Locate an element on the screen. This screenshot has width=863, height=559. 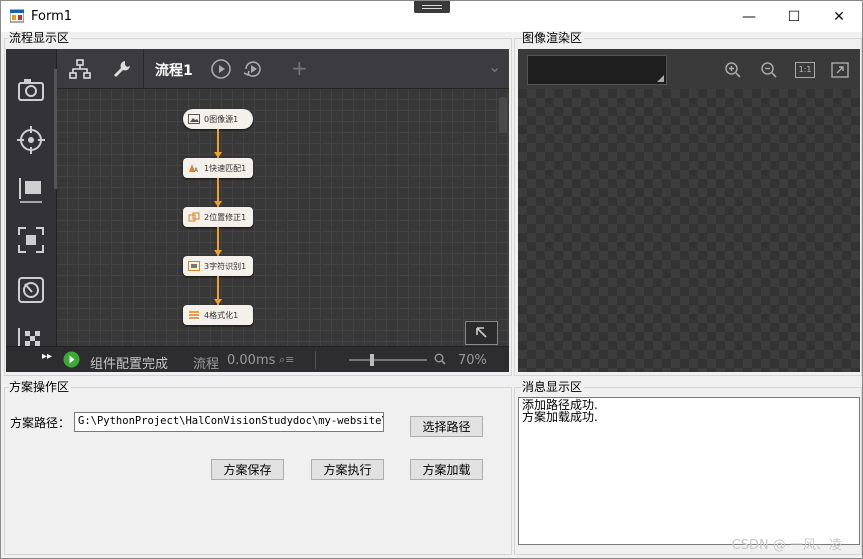
ocr-icon is located at coordinates (194, 266).